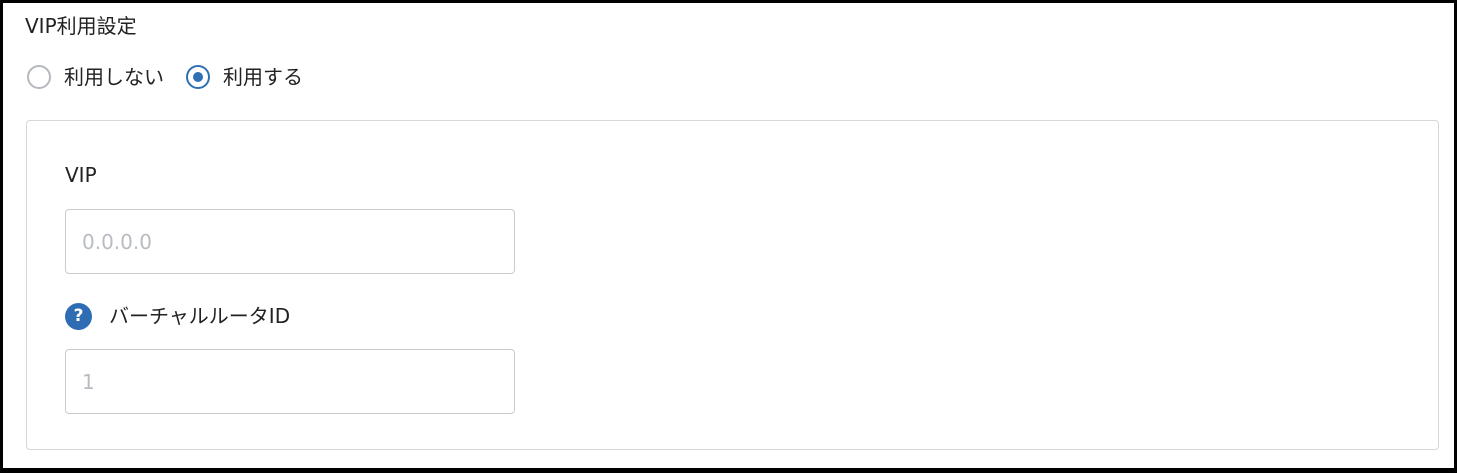  What do you see at coordinates (81, 175) in the screenshot?
I see `vip-field-label: VIP` at bounding box center [81, 175].